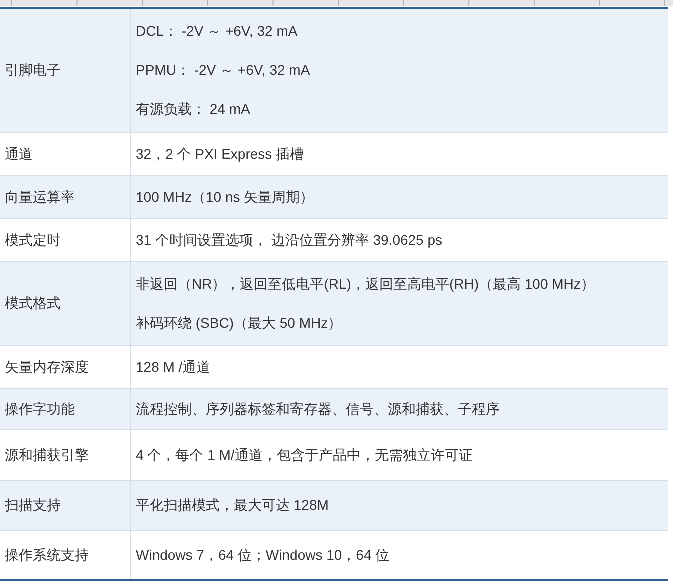 The height and width of the screenshot is (582, 673). What do you see at coordinates (194, 109) in the screenshot?
I see `row-value: 有源负载： 24 mA` at bounding box center [194, 109].